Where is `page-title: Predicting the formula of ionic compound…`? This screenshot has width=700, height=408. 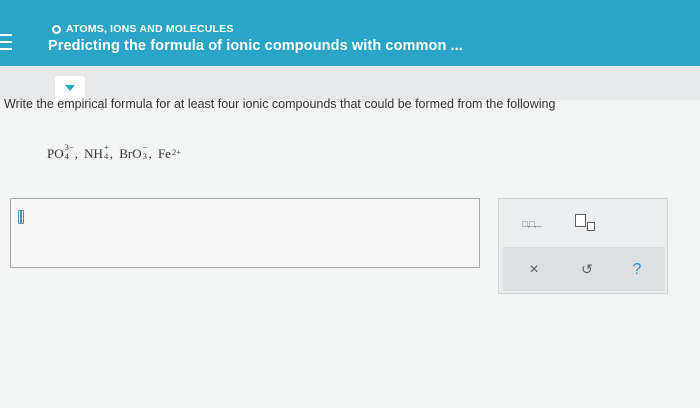 page-title: Predicting the formula of ionic compound… is located at coordinates (255, 46).